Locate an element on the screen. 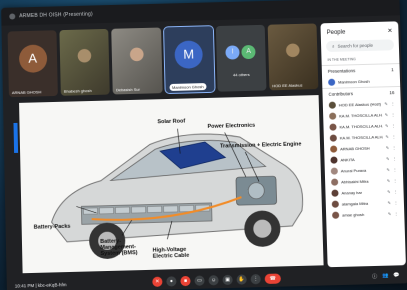 The height and width of the screenshot is (290, 407). call-controls: ✕ ● ■ ▭ ☺ ▣ ✋ ⋮ ☎ is located at coordinates (216, 280).